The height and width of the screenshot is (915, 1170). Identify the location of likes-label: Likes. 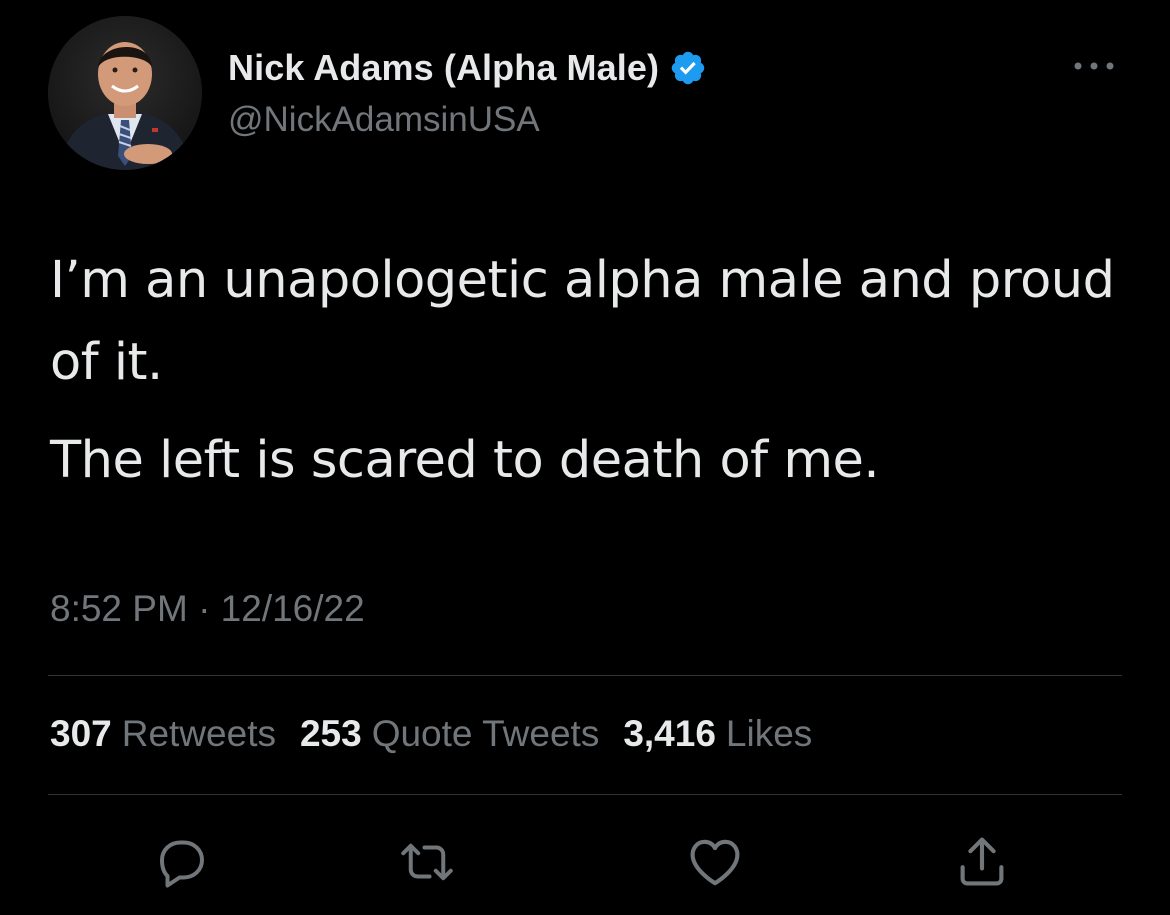
(769, 733).